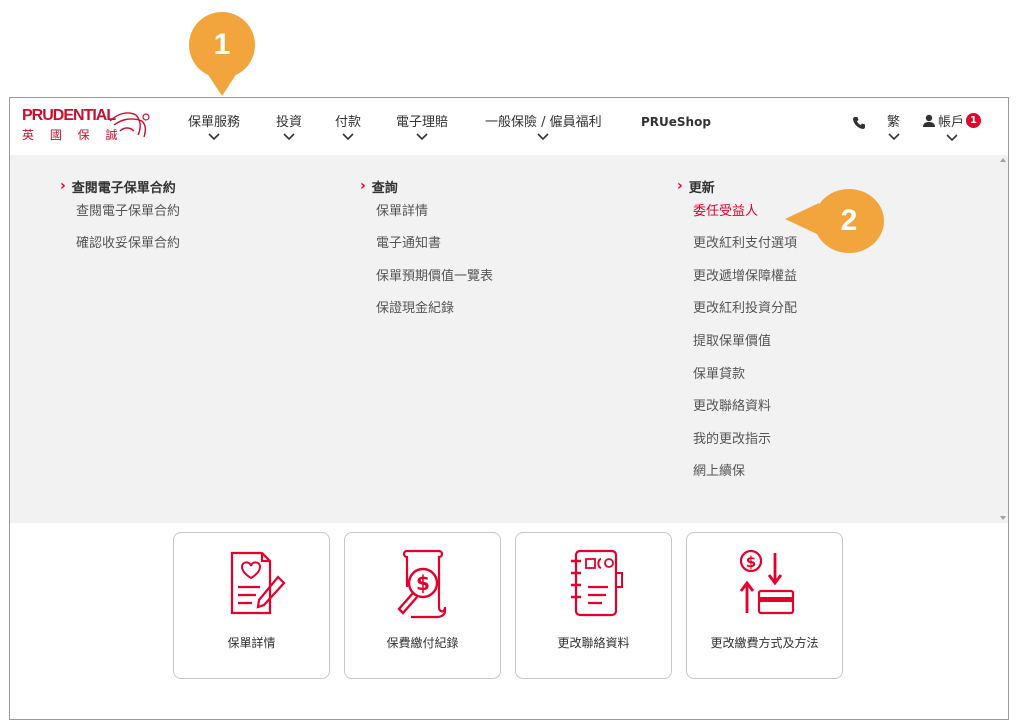 This screenshot has width=1017, height=727. I want to click on menu-link-e-notices: 電子通知書, so click(426, 247).